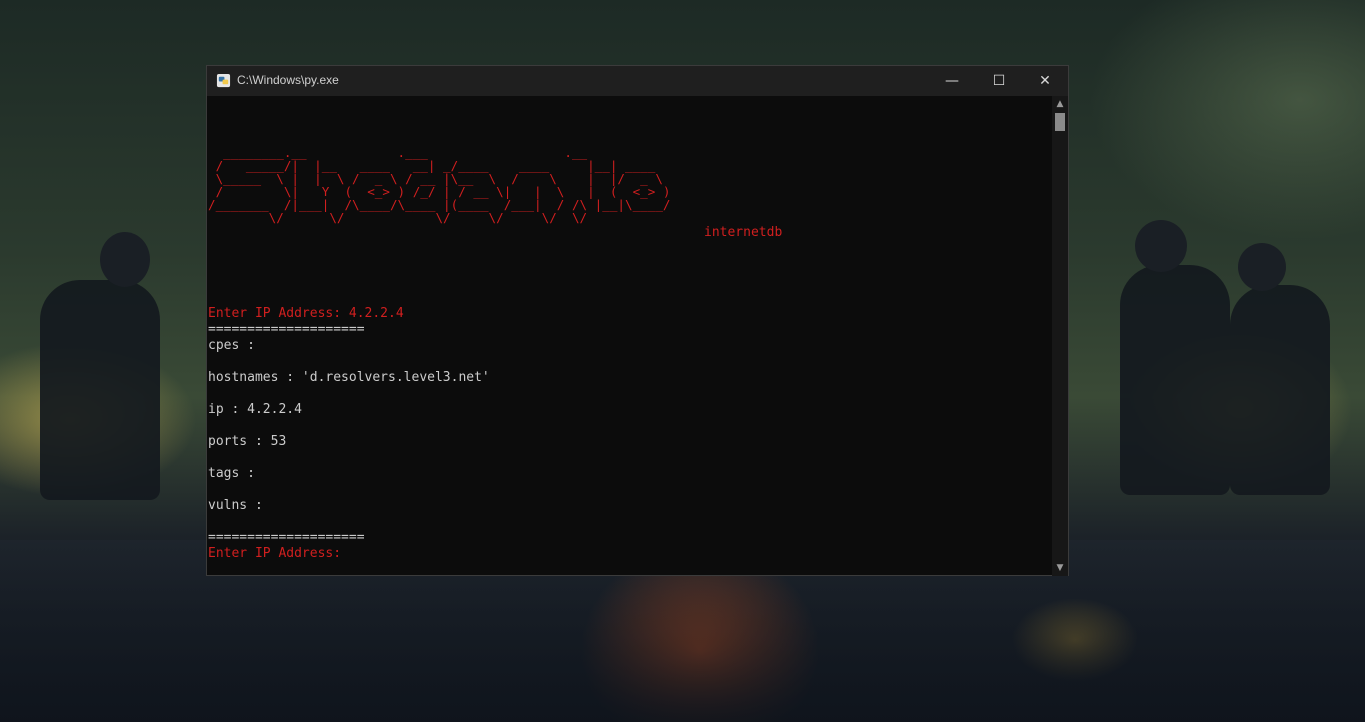 This screenshot has width=1365, height=722. I want to click on console-line: tags :, so click(231, 473).